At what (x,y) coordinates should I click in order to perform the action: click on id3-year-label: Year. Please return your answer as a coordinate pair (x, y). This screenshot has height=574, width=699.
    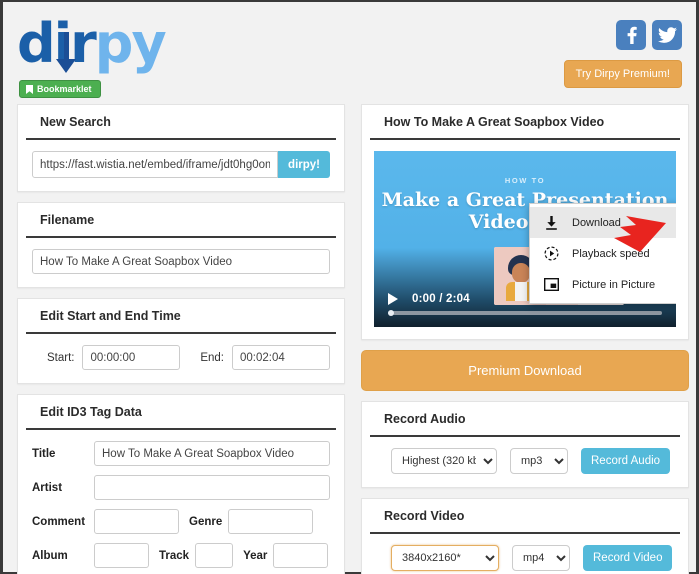
    Looking at the image, I should click on (255, 555).